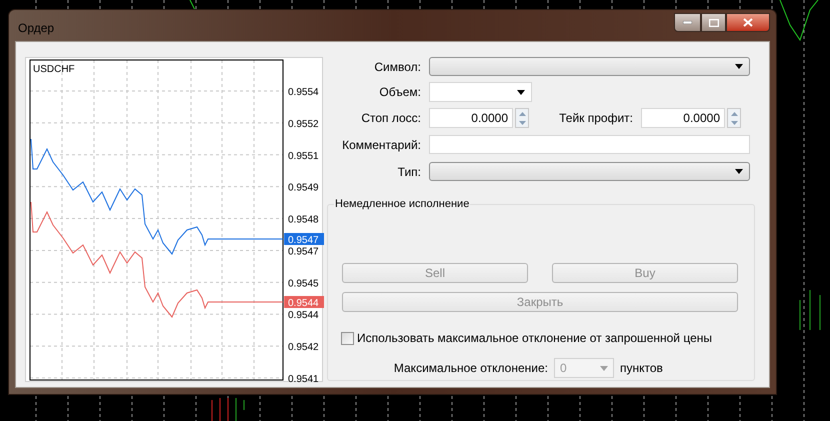  Describe the element at coordinates (303, 92) in the screenshot. I see `axis-label: 0.9554` at that location.